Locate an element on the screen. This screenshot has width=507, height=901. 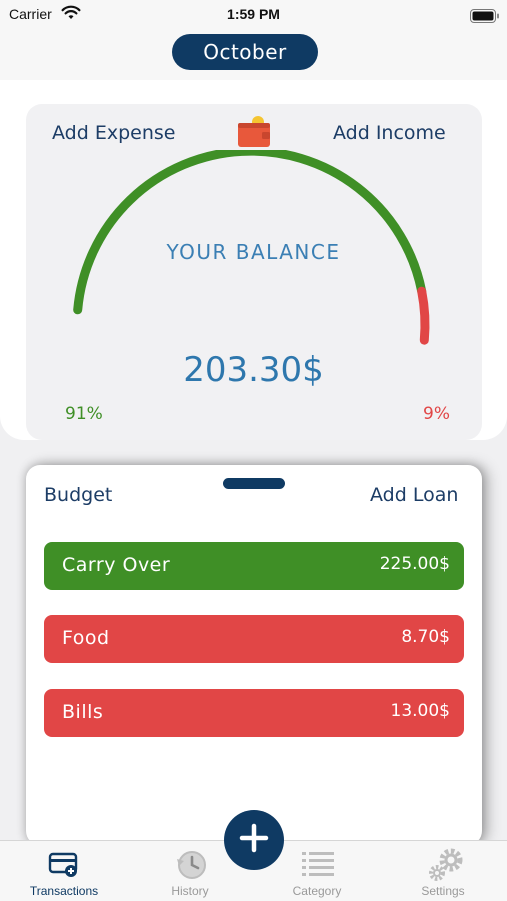
tab-label: History is located at coordinates (190, 891).